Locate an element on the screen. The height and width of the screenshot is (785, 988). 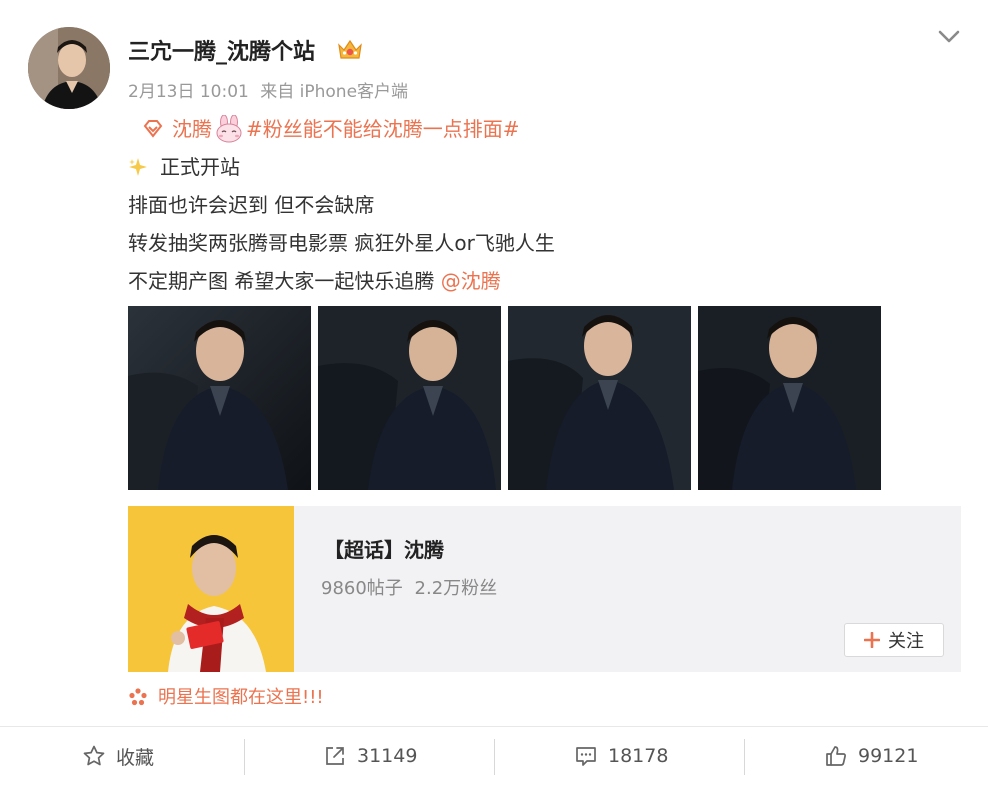
chevron-down-icon is located at coordinates (949, 36).